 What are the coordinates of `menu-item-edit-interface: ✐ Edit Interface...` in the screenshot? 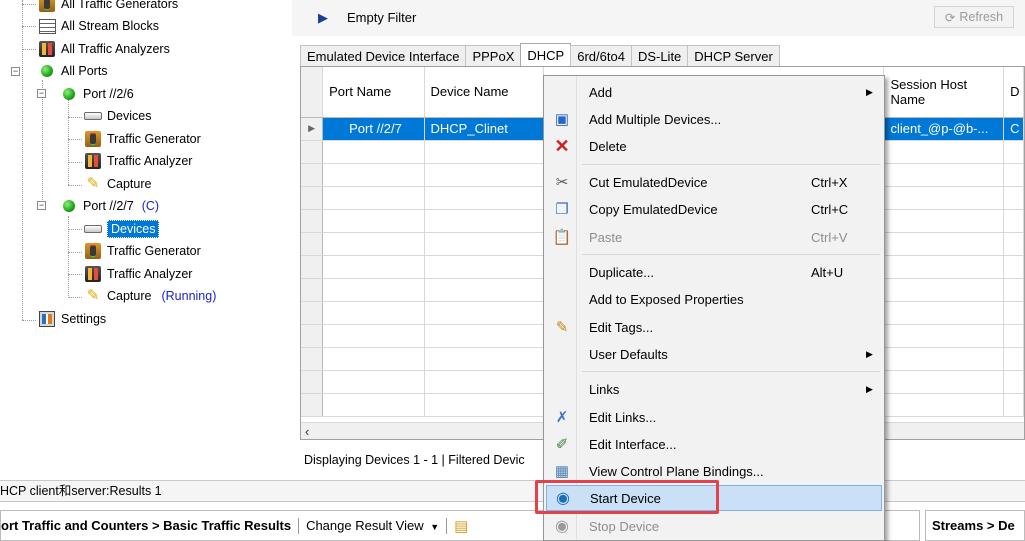 It's located at (714, 444).